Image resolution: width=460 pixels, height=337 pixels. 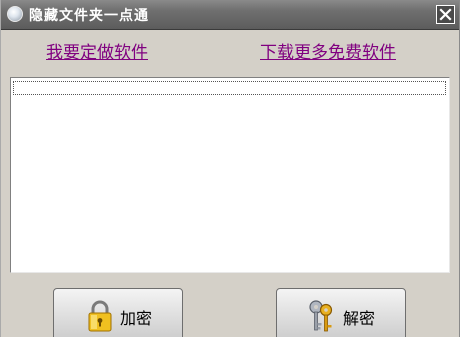 I want to click on decrypt-button: 解密, so click(x=341, y=312).